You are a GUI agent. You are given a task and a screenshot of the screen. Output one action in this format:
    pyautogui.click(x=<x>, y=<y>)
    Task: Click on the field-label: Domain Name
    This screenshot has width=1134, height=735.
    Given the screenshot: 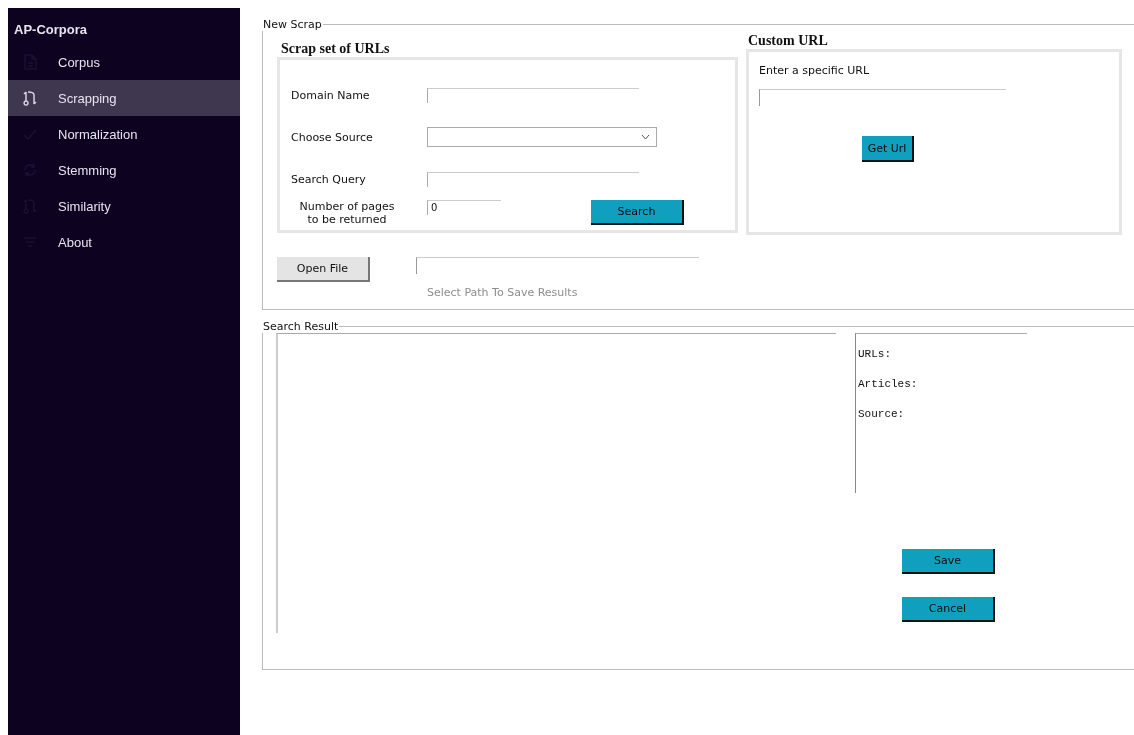 What is the action you would take?
    pyautogui.click(x=331, y=95)
    